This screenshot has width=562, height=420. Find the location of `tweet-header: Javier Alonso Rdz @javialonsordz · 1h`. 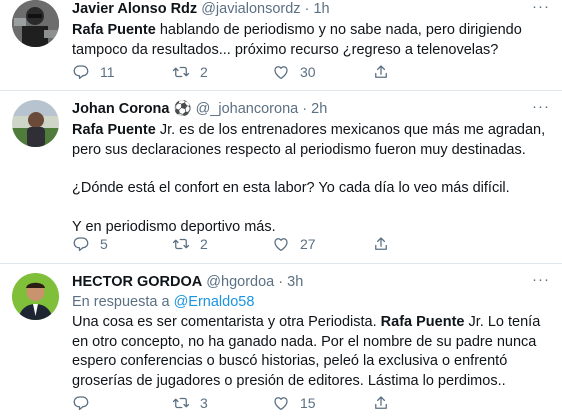

tweet-header: Javier Alonso Rdz @javialonsordz · 1h is located at coordinates (312, 9).